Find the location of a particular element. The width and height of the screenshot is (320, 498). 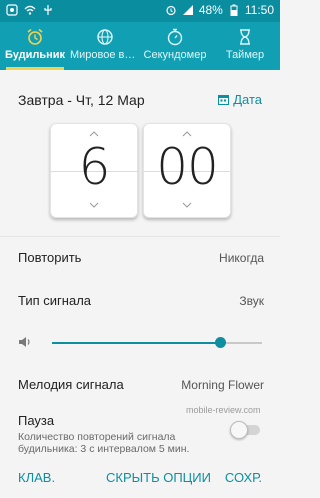

pause-toggle is located at coordinates (245, 430).